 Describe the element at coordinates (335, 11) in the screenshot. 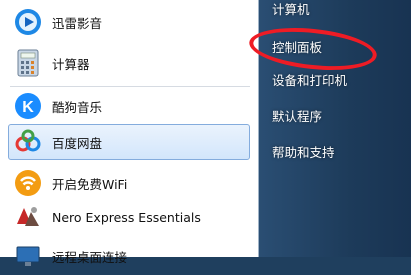

I see `menu-item-computer: 计算机` at that location.